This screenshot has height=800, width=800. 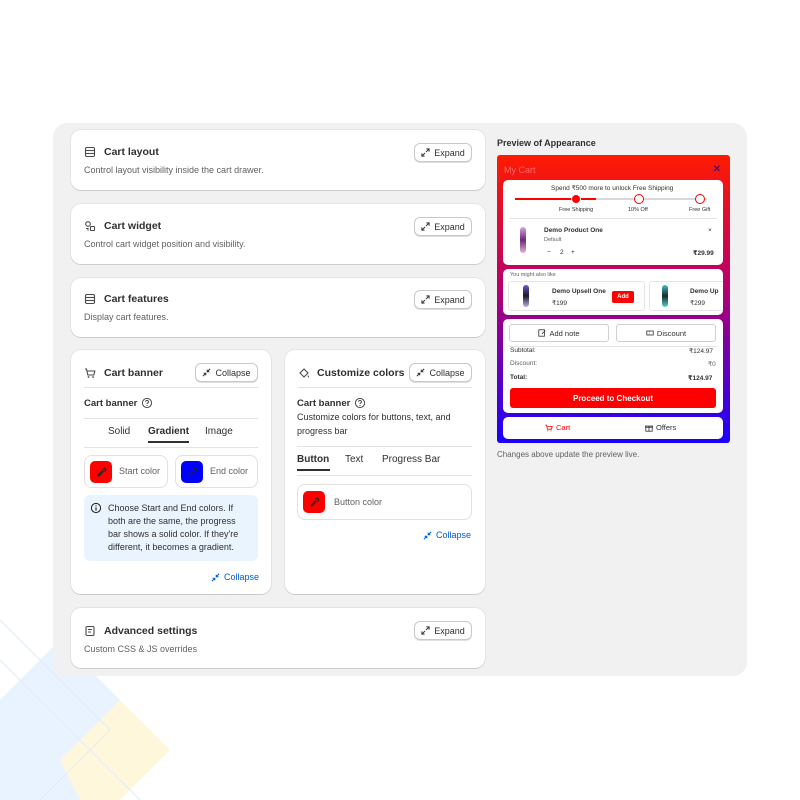 What do you see at coordinates (649, 428) in the screenshot?
I see `gift-icon` at bounding box center [649, 428].